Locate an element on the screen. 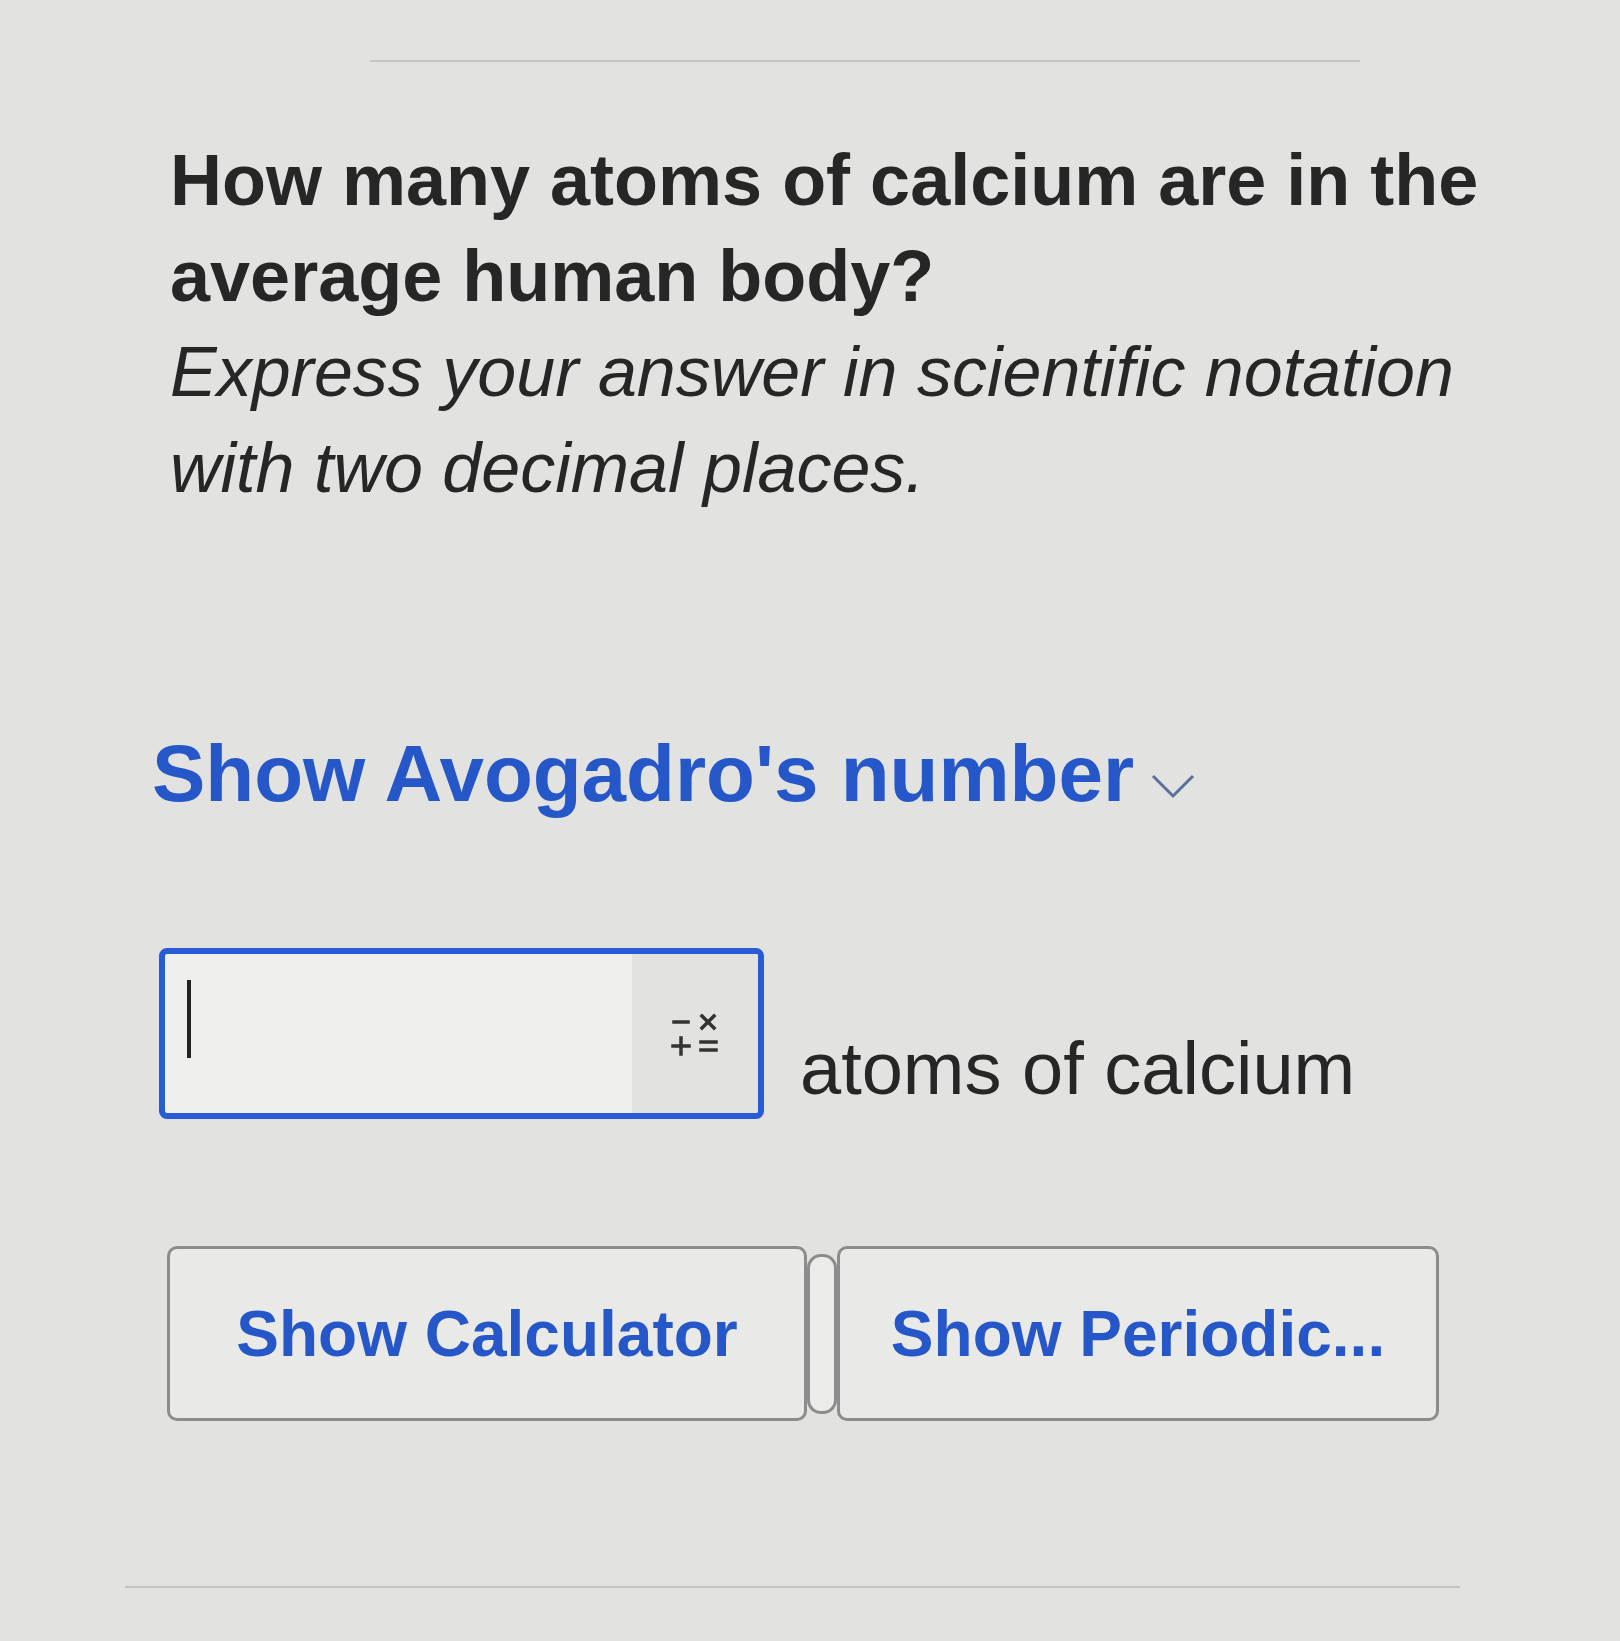 The width and height of the screenshot is (1620, 1641). toolbar-button: Show Calculator is located at coordinates (487, 1333).